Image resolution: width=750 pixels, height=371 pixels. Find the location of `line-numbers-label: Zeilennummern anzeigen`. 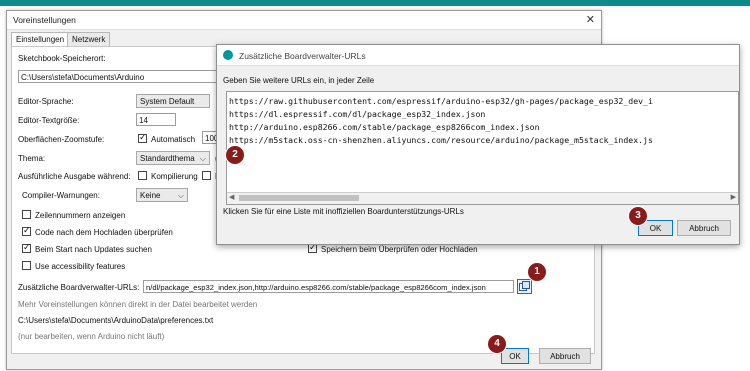

line-numbers-label: Zeilennummern anzeigen is located at coordinates (80, 215).